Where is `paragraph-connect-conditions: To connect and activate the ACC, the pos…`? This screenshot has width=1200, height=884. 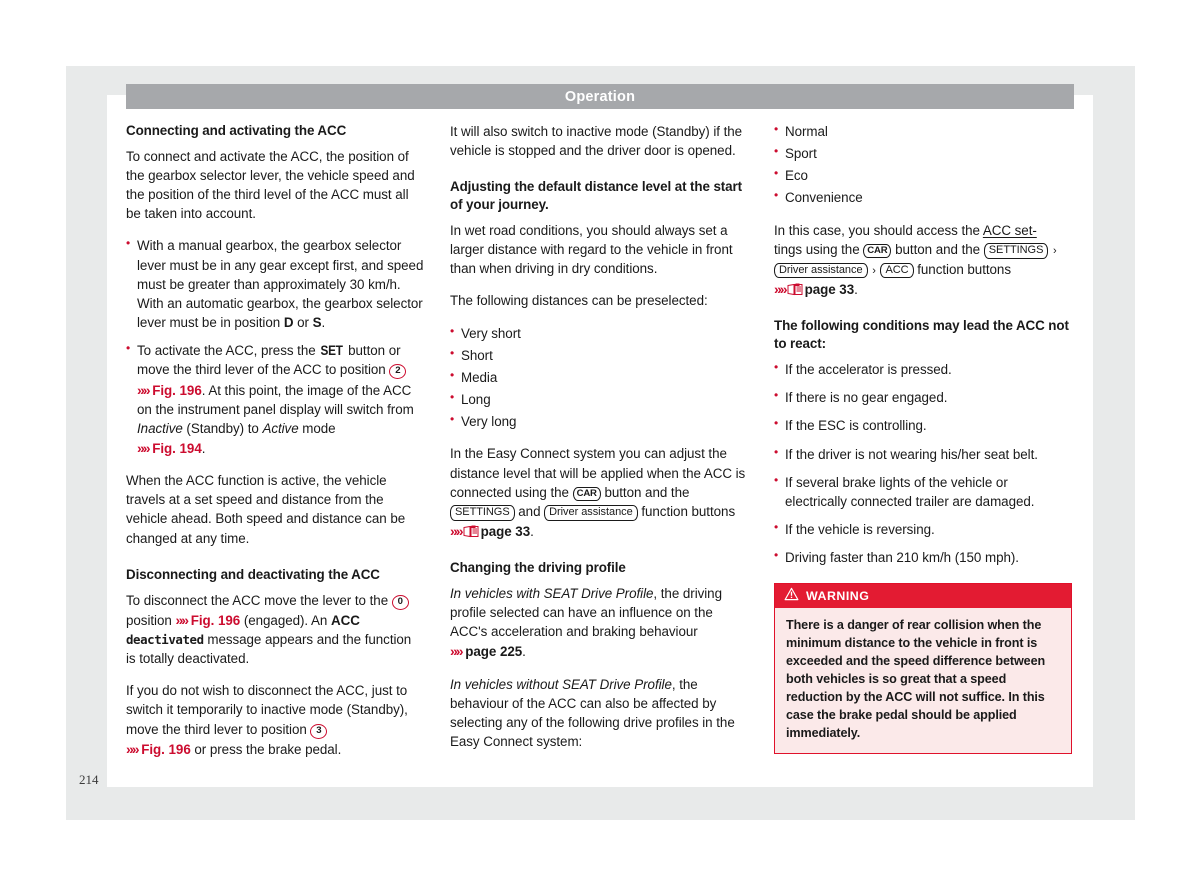
paragraph-connect-conditions: To connect and activate the ACC, the pos… is located at coordinates (270, 185).